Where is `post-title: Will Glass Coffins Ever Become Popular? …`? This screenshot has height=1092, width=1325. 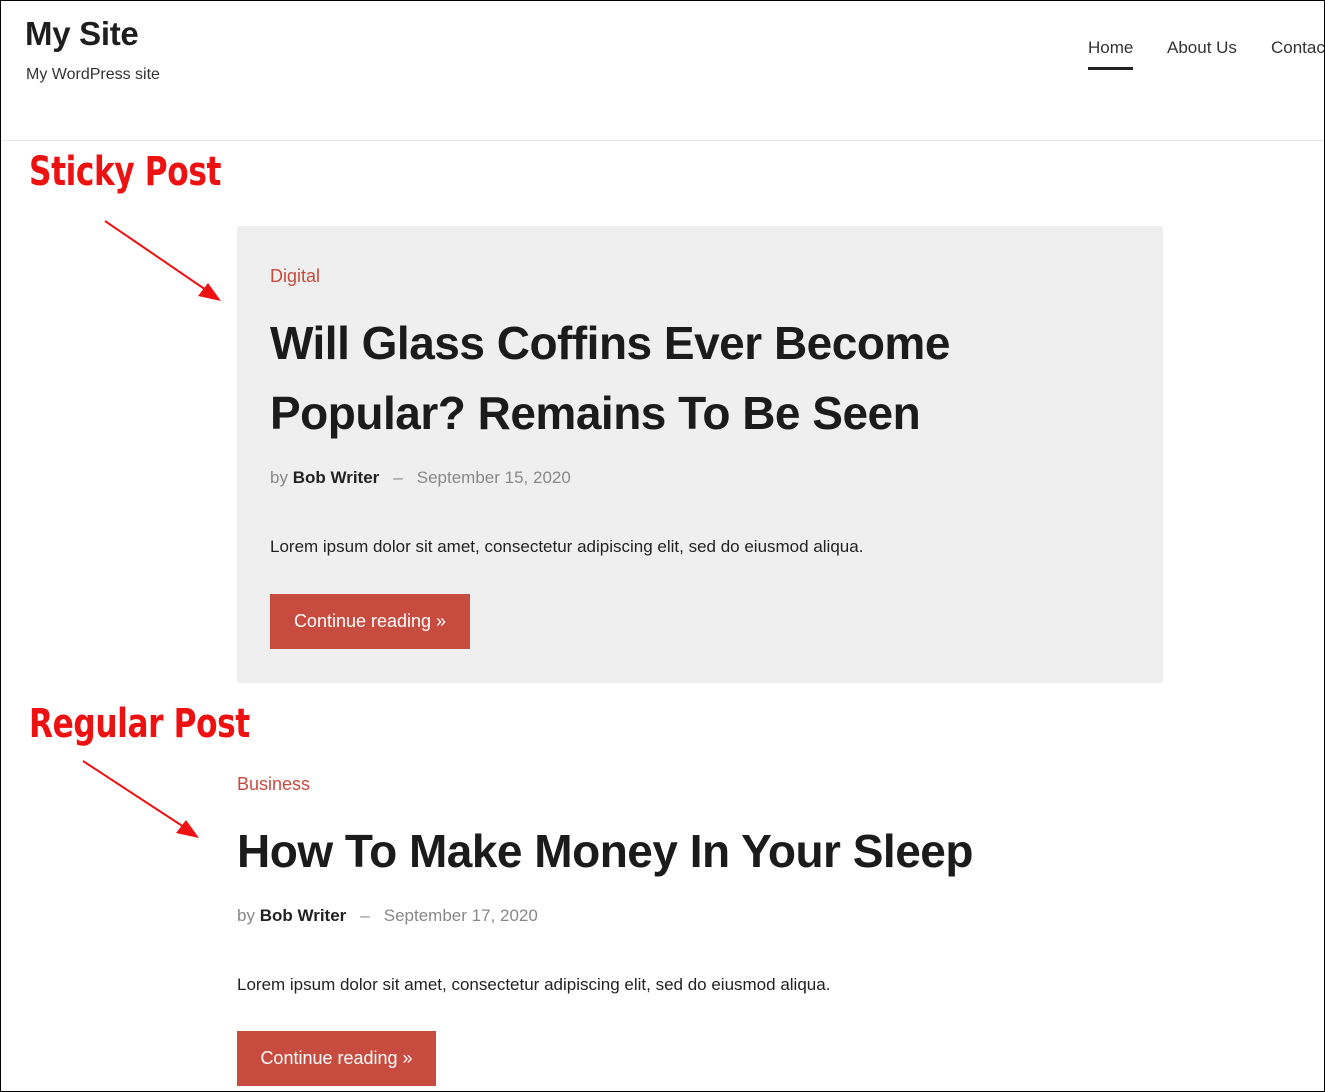 post-title: Will Glass Coffins Ever Become Popular? … is located at coordinates (700, 378).